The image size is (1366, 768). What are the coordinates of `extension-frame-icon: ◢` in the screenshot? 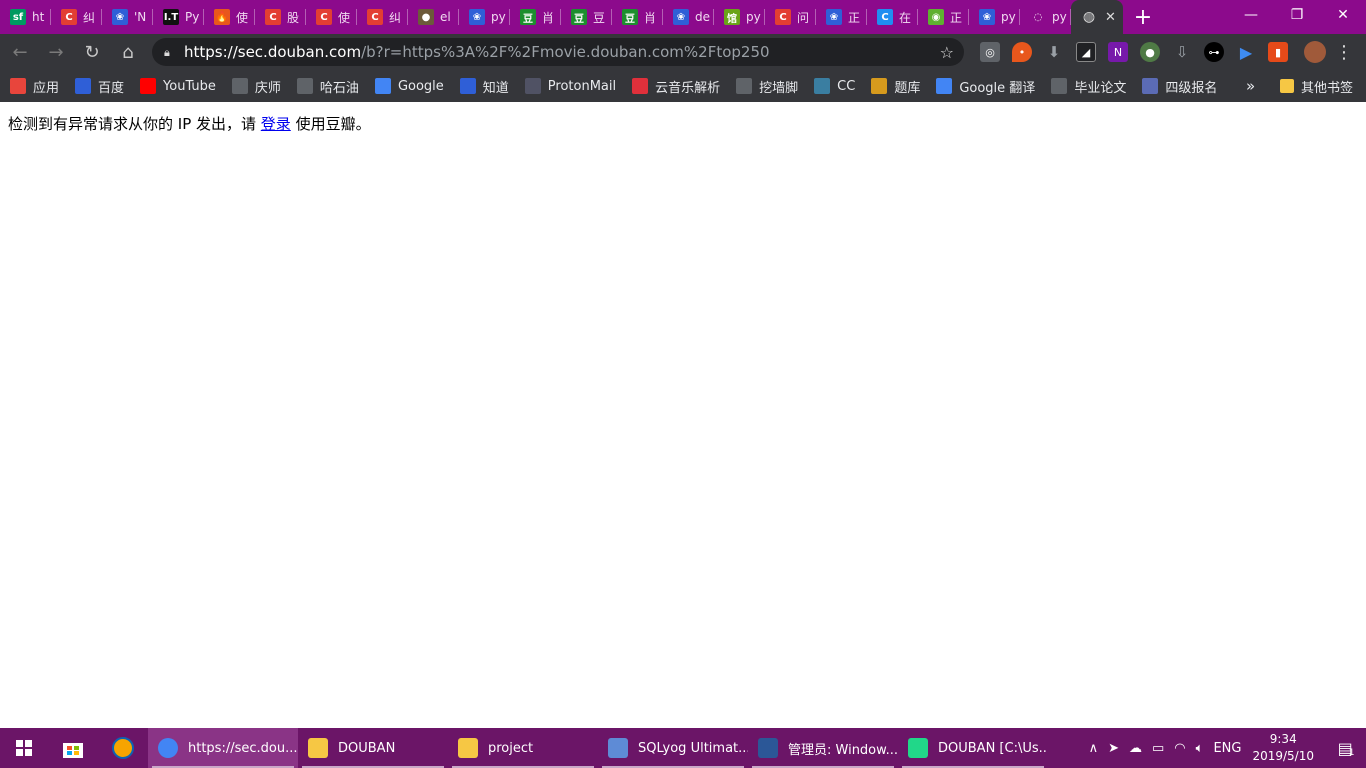 It's located at (1086, 52).